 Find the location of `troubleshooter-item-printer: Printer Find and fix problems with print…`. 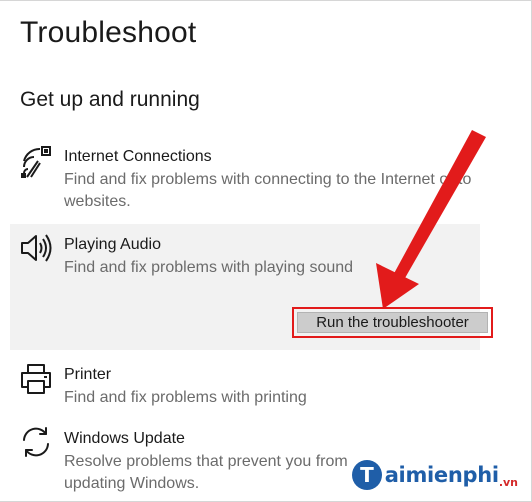

troubleshooter-item-printer: Printer Find and fix problems with print… is located at coordinates (245, 385).